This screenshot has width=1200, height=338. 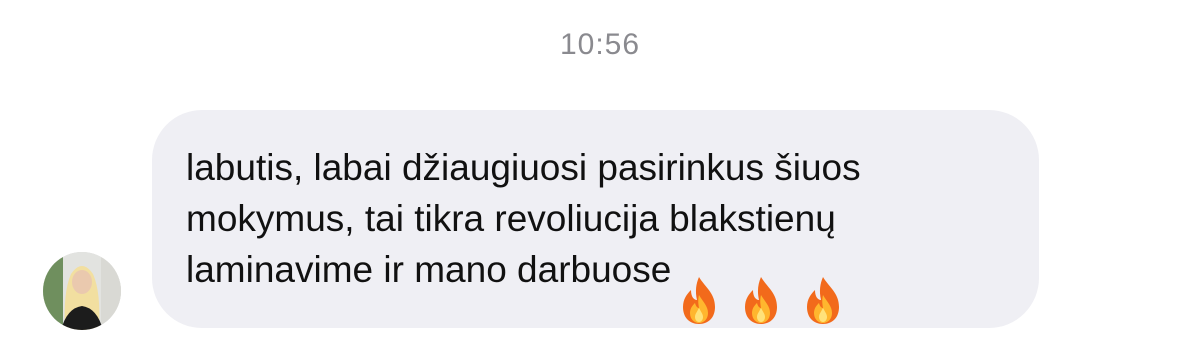 I want to click on avatar-image, so click(x=82, y=291).